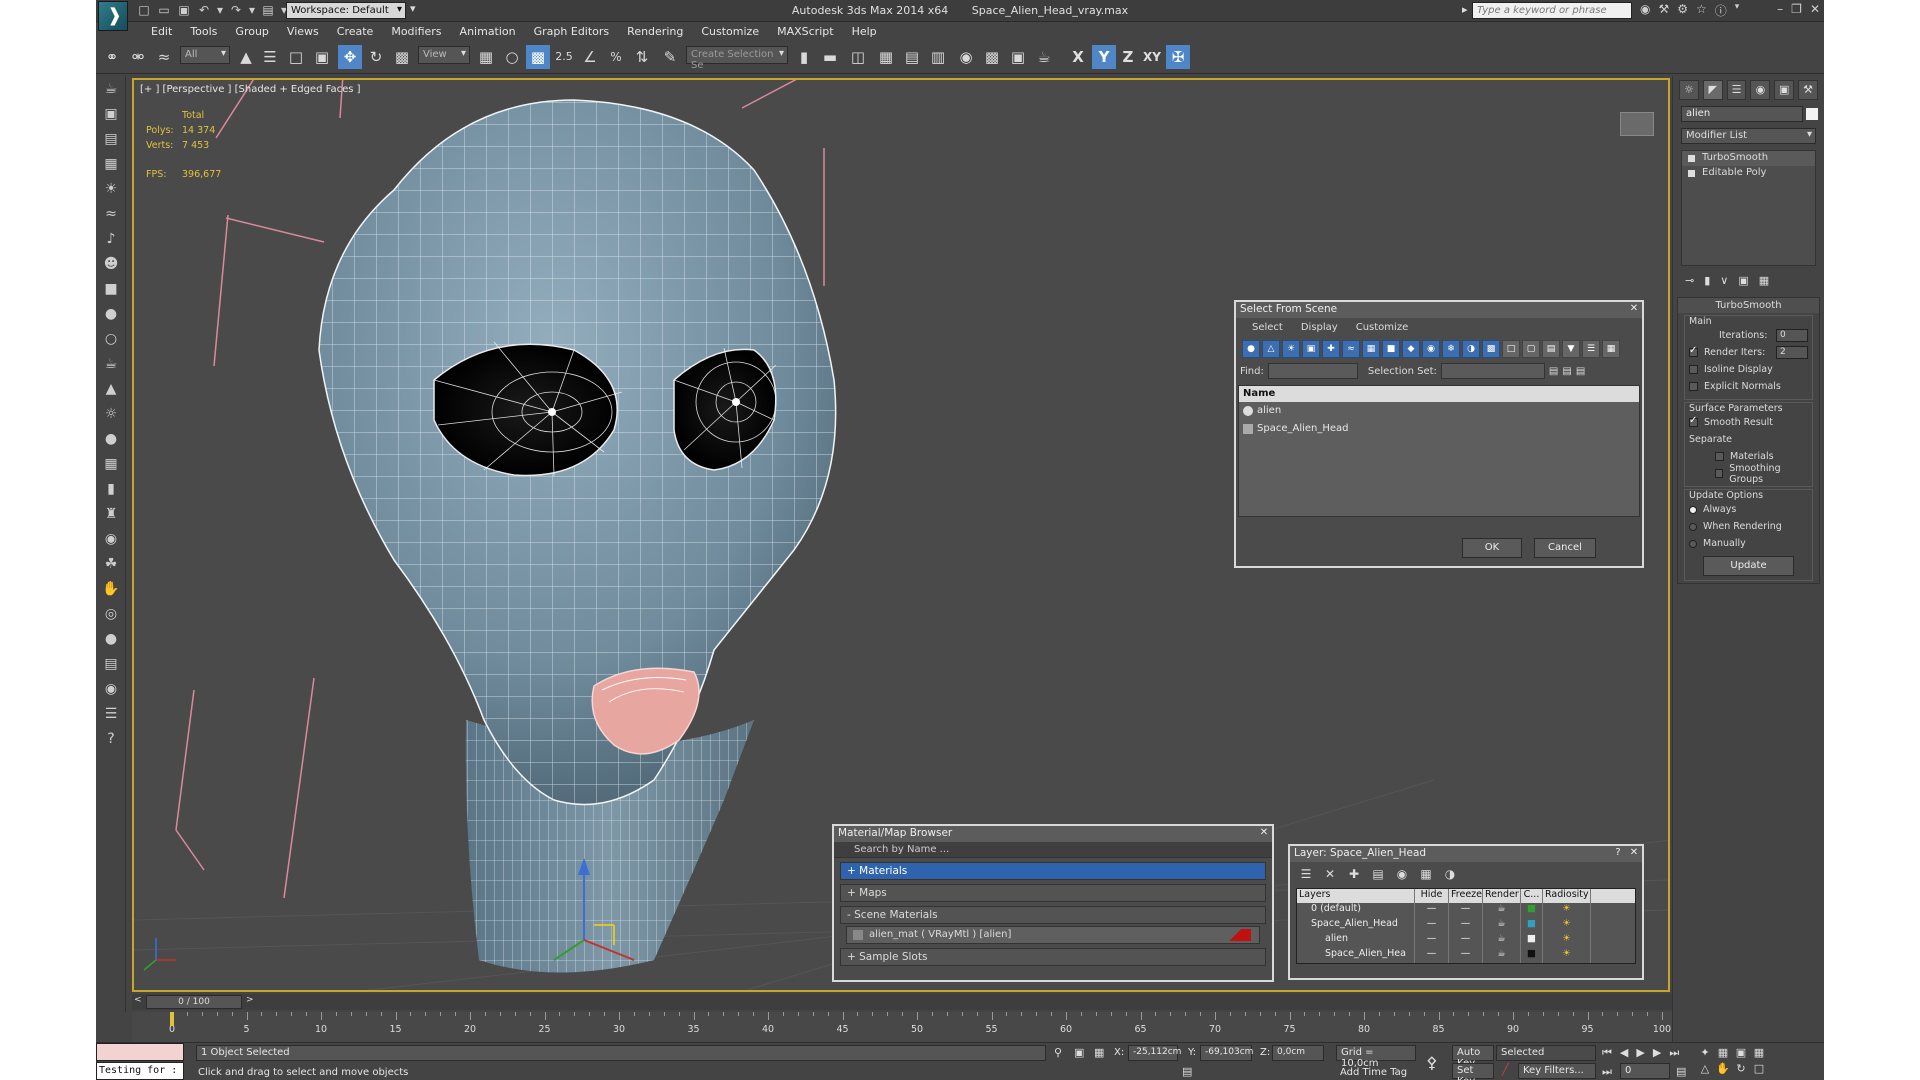  What do you see at coordinates (111, 164) in the screenshot?
I see `calculator-icon: ▦` at bounding box center [111, 164].